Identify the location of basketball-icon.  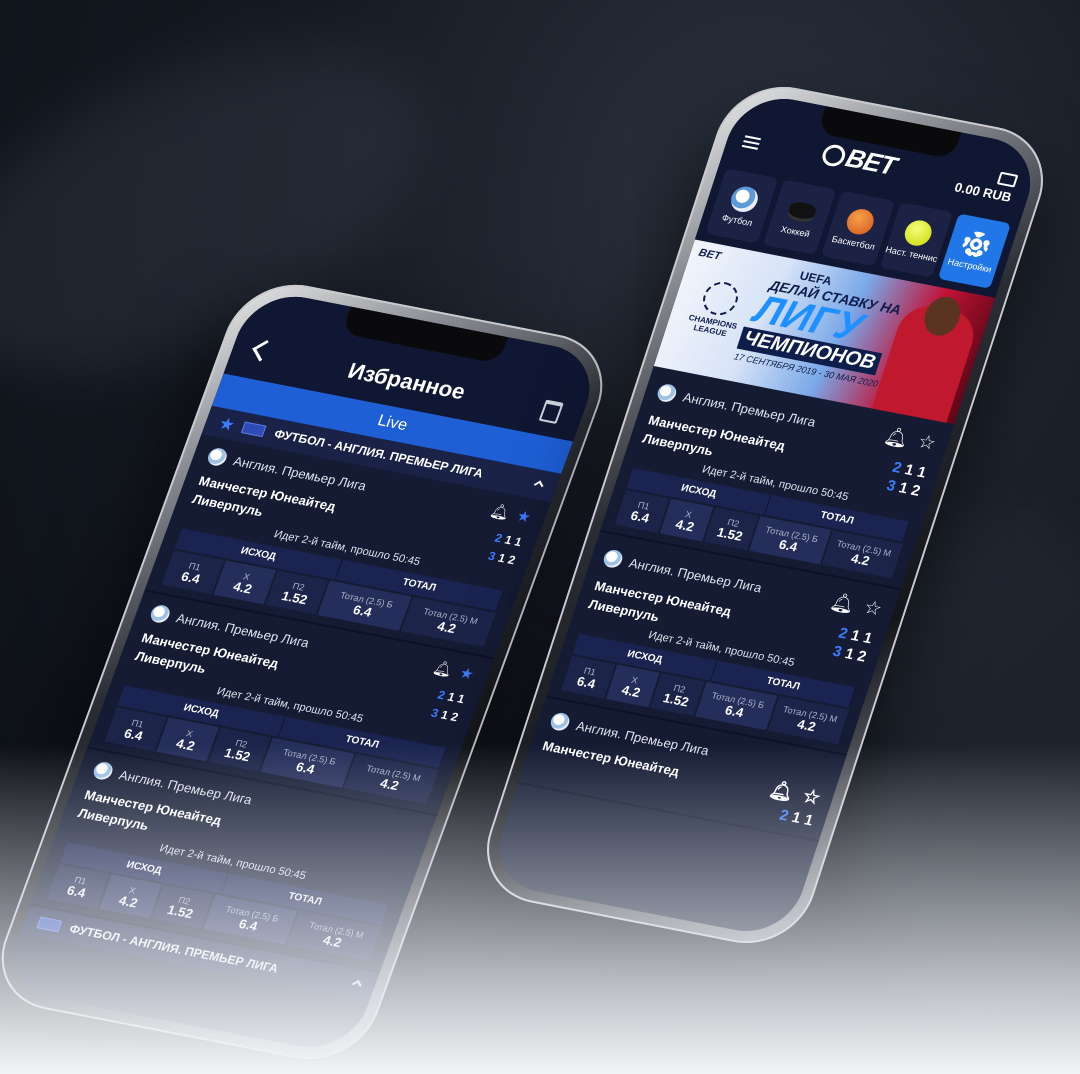
(860, 221).